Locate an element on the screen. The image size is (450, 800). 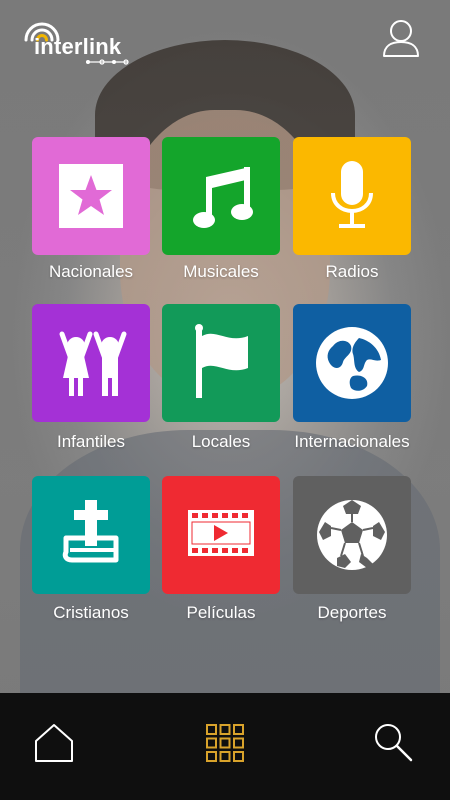
label-internacionales: Internacionales is located at coordinates (352, 441).